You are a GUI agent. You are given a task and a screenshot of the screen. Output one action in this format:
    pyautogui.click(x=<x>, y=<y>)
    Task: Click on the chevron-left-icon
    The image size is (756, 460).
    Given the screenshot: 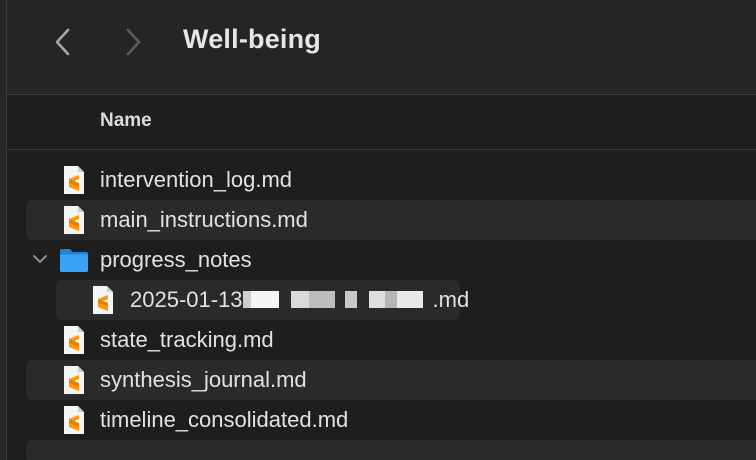 What is the action you would take?
    pyautogui.click(x=62, y=42)
    